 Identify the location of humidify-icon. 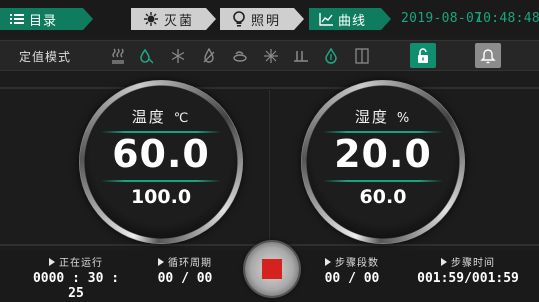
(146, 56).